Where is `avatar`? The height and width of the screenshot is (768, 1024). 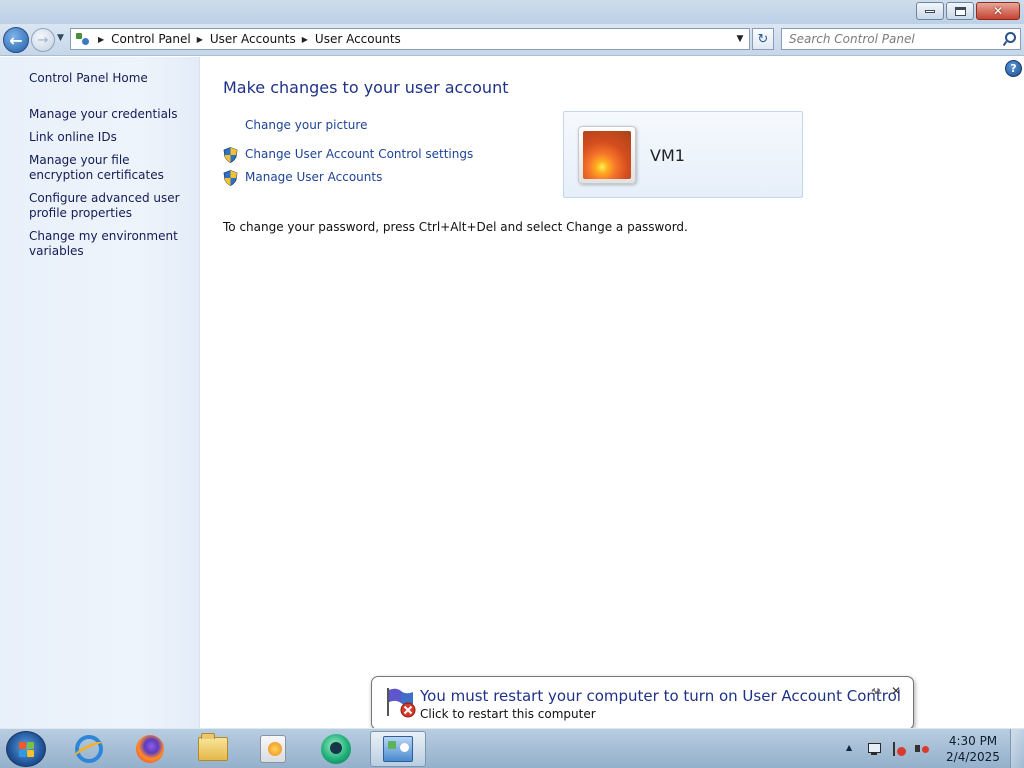
avatar is located at coordinates (607, 155).